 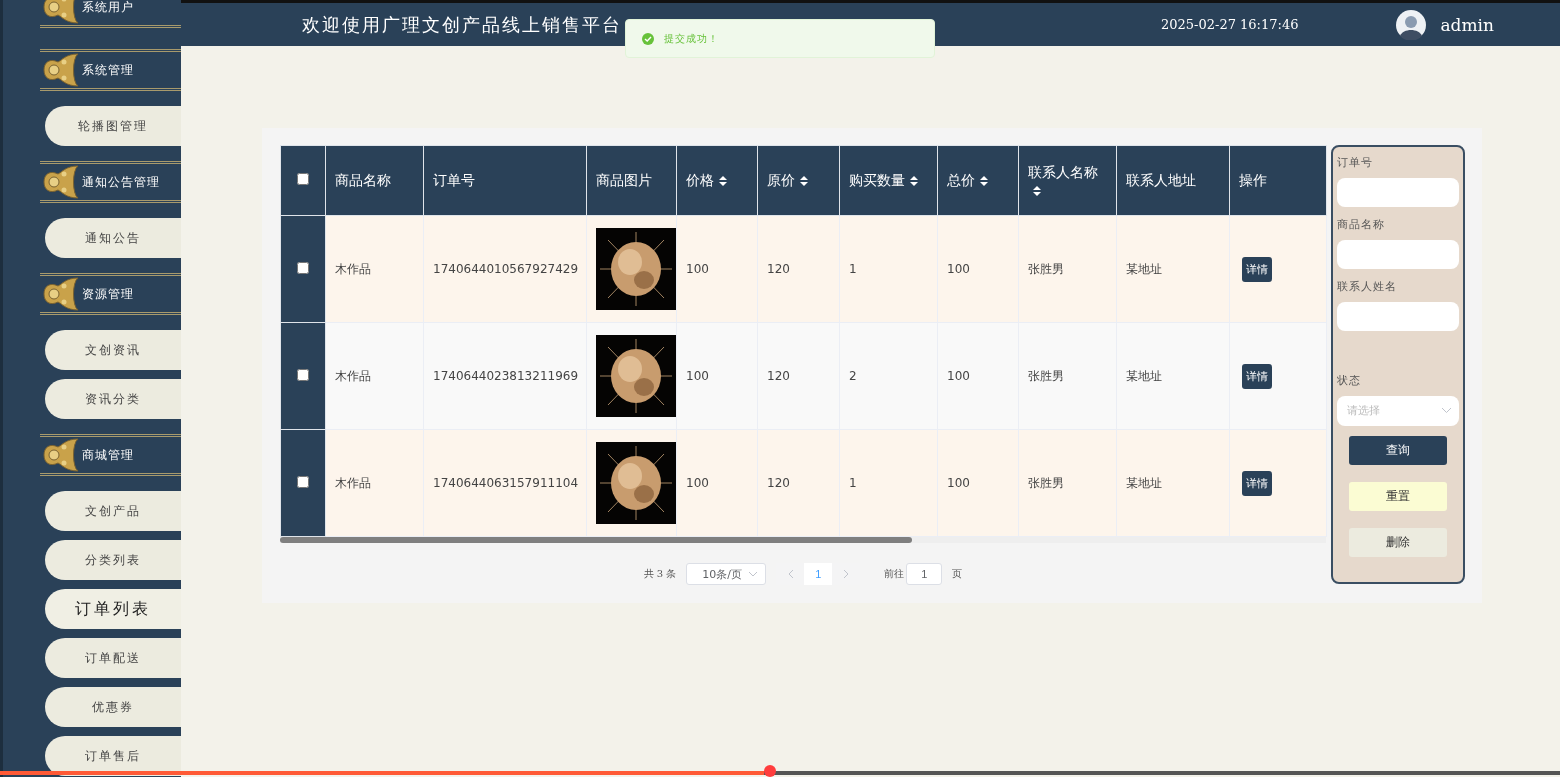 What do you see at coordinates (888, 376) in the screenshot?
I see `table-cell: 2` at bounding box center [888, 376].